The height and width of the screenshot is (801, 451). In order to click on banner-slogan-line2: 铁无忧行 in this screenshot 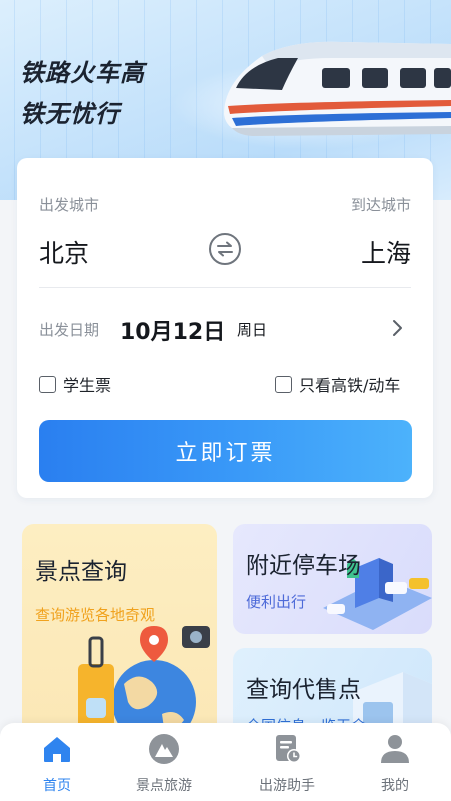, I will do `click(70, 114)`.